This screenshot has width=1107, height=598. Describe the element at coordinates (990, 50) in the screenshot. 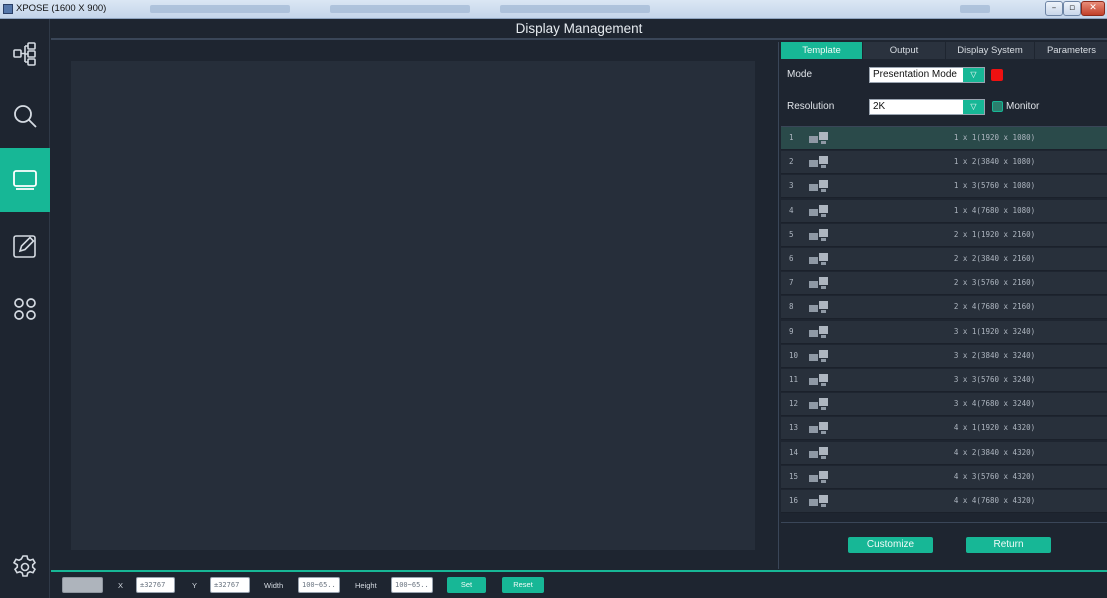

I see `tab-display-system: Display System` at that location.